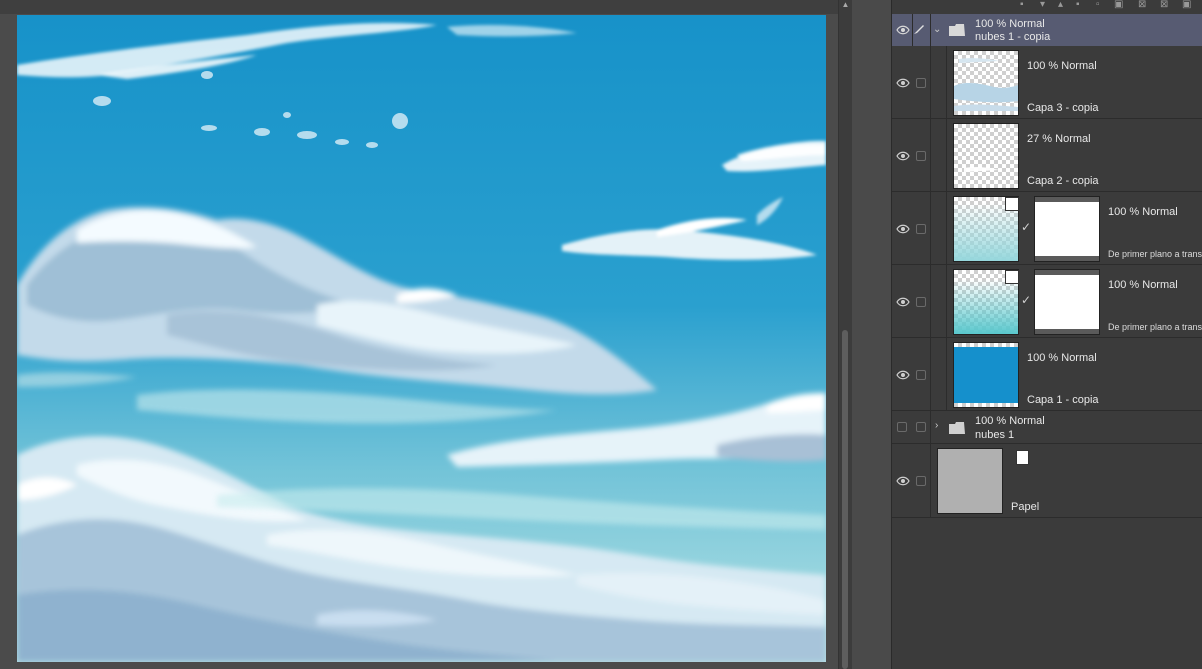 Image resolution: width=1202 pixels, height=669 pixels. I want to click on layer-blend-mode: 27 % Normal, so click(1059, 139).